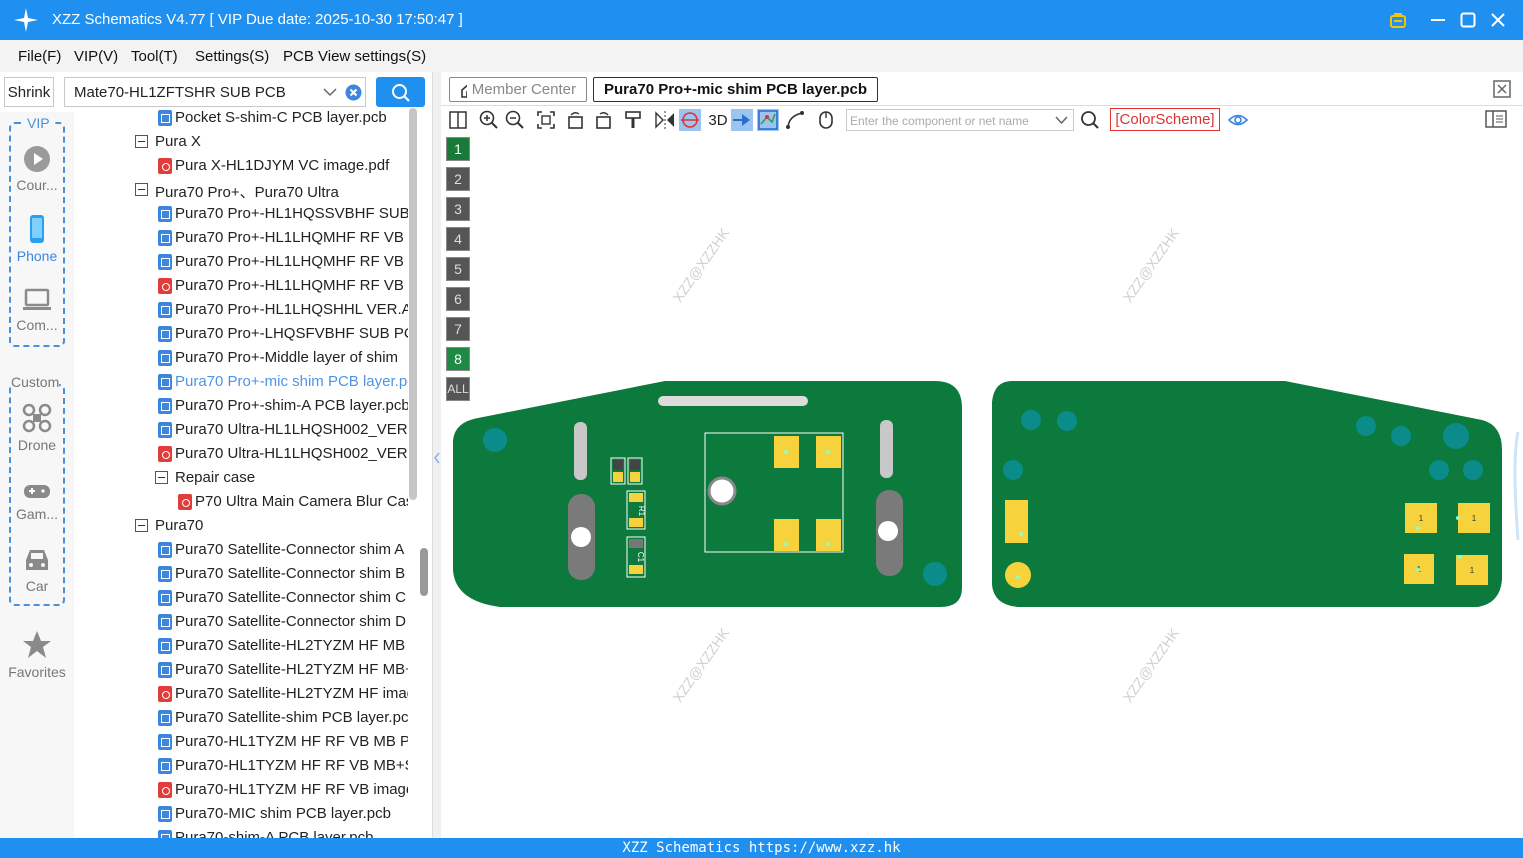 The image size is (1523, 858). What do you see at coordinates (35, 382) in the screenshot?
I see `custom-group-label: Custom` at bounding box center [35, 382].